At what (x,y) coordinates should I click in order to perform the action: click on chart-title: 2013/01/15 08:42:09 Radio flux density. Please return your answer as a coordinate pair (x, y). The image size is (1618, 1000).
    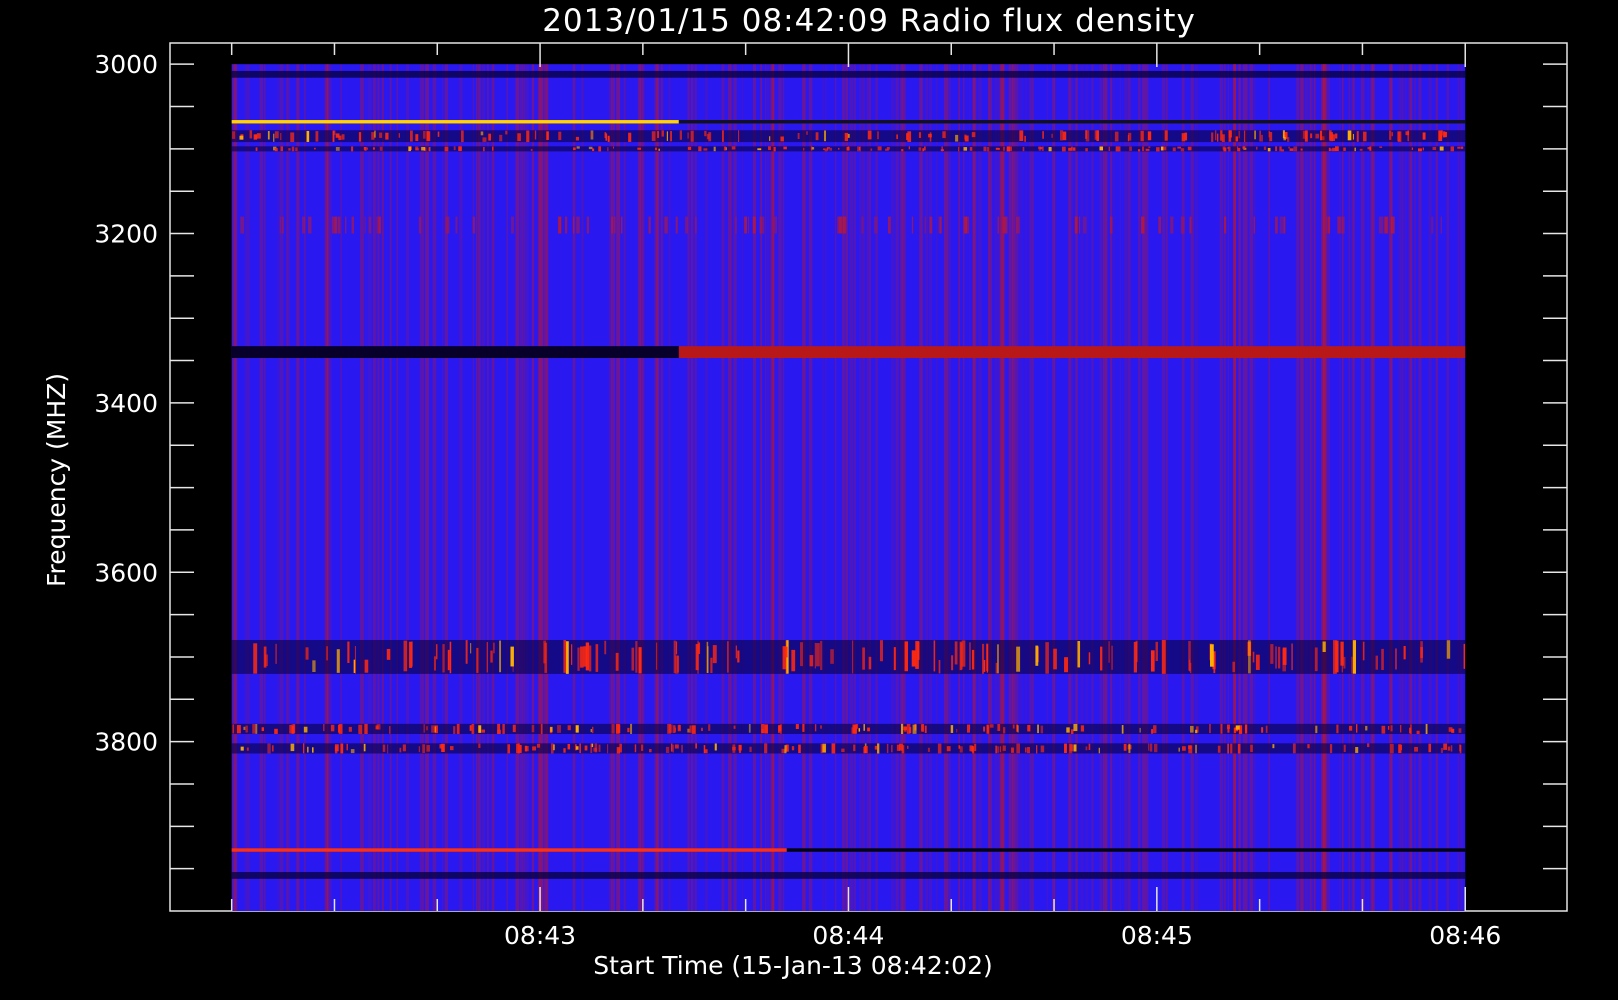
    Looking at the image, I should click on (869, 21).